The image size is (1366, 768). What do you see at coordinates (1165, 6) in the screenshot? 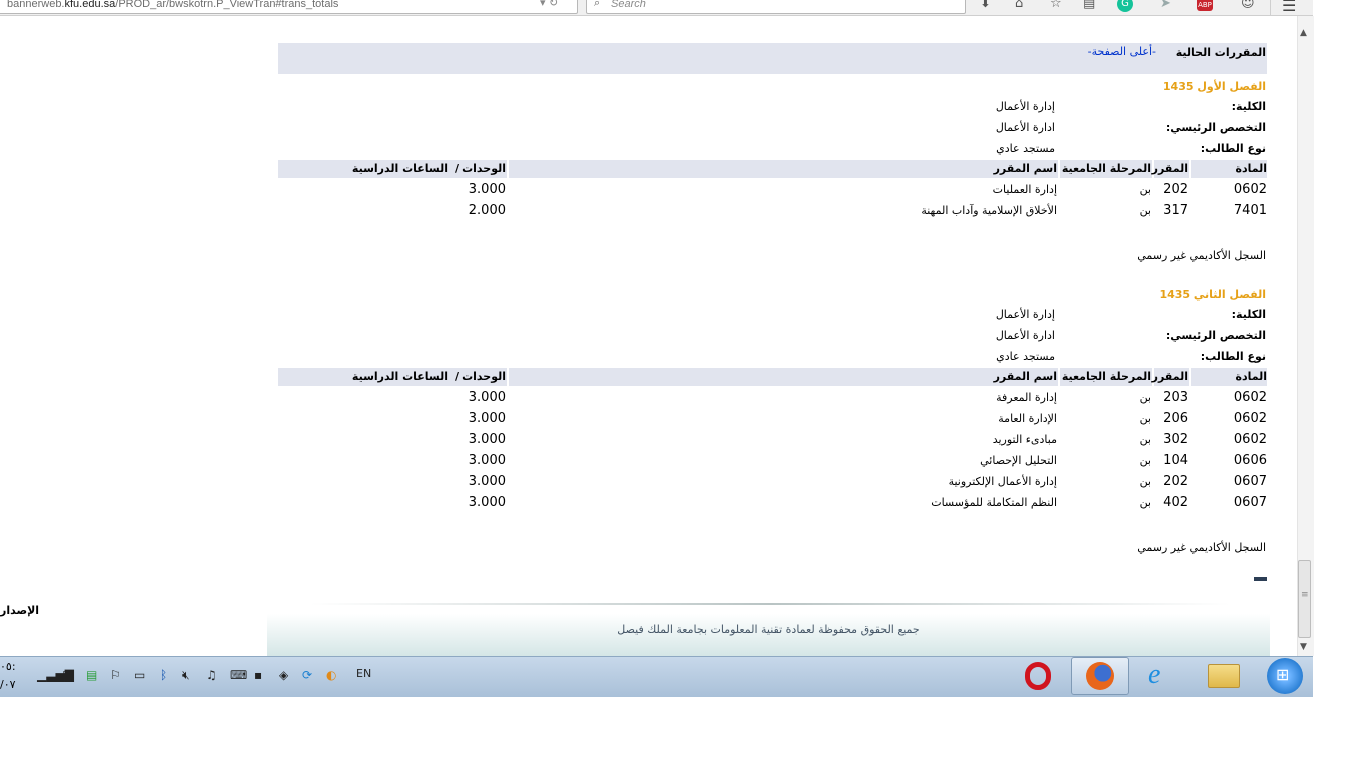
I see `send-icon: ➤` at bounding box center [1165, 6].